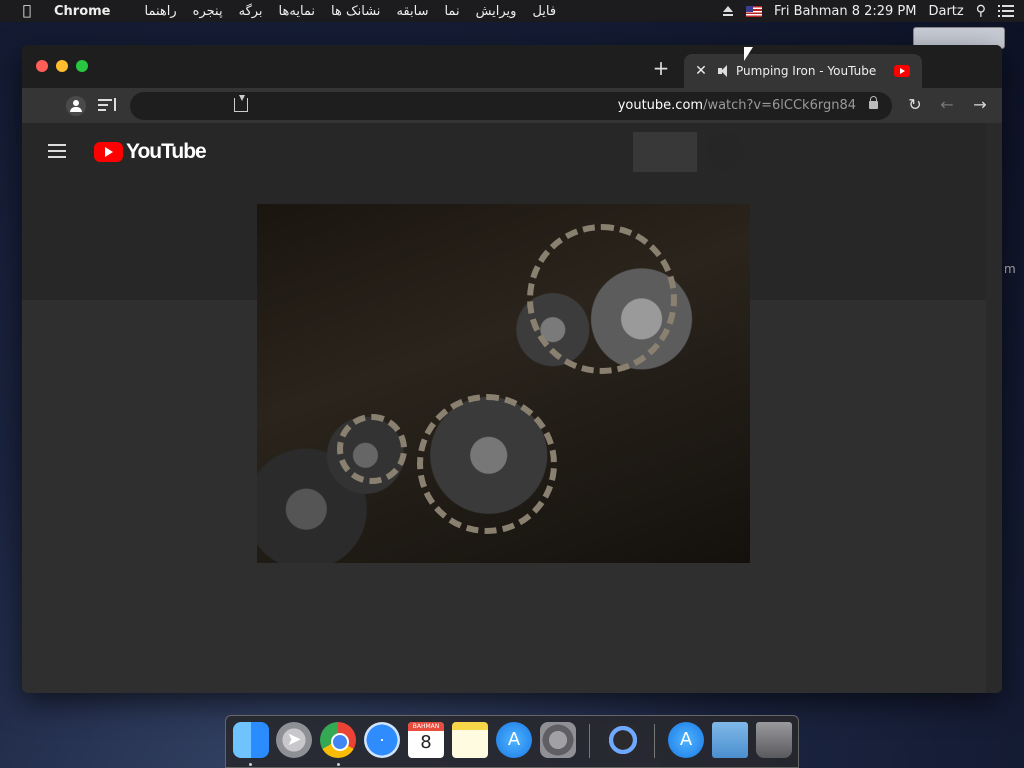 The width and height of the screenshot is (1024, 768). What do you see at coordinates (150, 152) in the screenshot?
I see `youtube-logo: YouTube` at bounding box center [150, 152].